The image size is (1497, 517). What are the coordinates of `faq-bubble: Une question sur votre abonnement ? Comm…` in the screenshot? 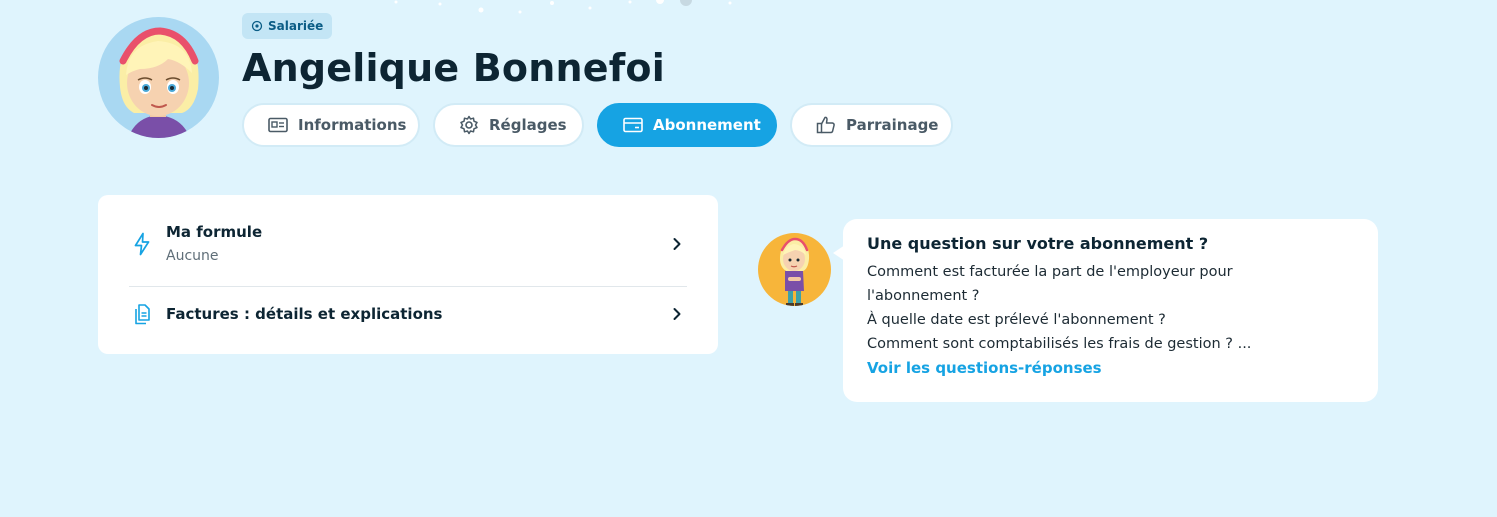 It's located at (1105, 310).